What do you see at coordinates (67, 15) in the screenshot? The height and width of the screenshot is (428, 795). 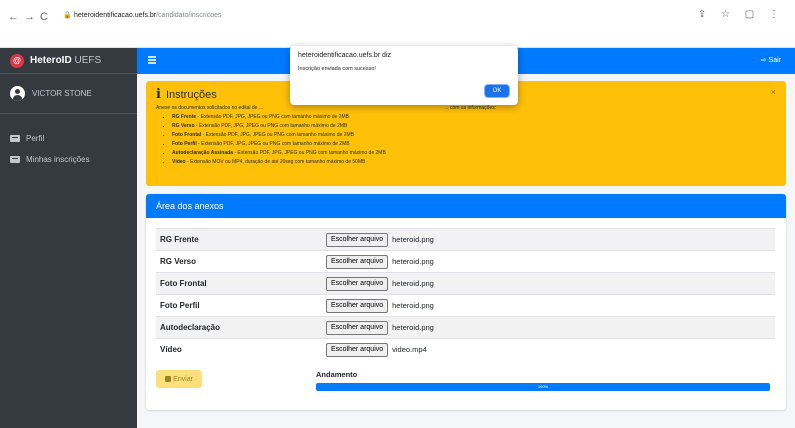 I see `lock-icon: 🔒` at bounding box center [67, 15].